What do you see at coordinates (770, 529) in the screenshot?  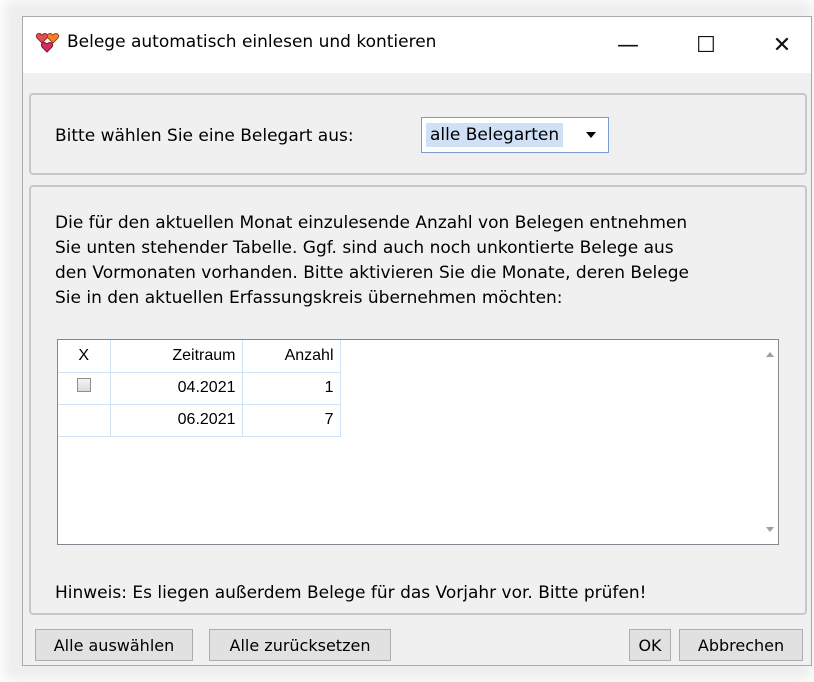 I see `scroll-down-arrow-icon` at bounding box center [770, 529].